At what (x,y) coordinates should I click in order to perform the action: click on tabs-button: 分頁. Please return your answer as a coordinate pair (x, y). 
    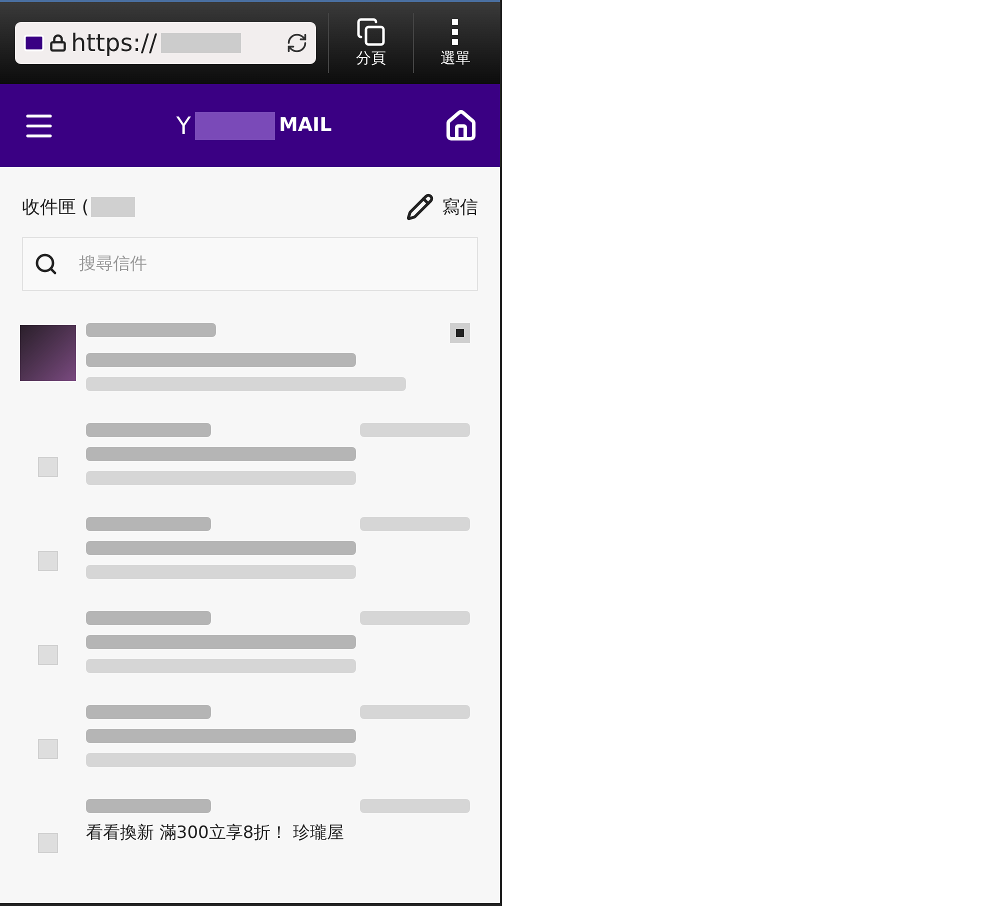
    Looking at the image, I should click on (371, 43).